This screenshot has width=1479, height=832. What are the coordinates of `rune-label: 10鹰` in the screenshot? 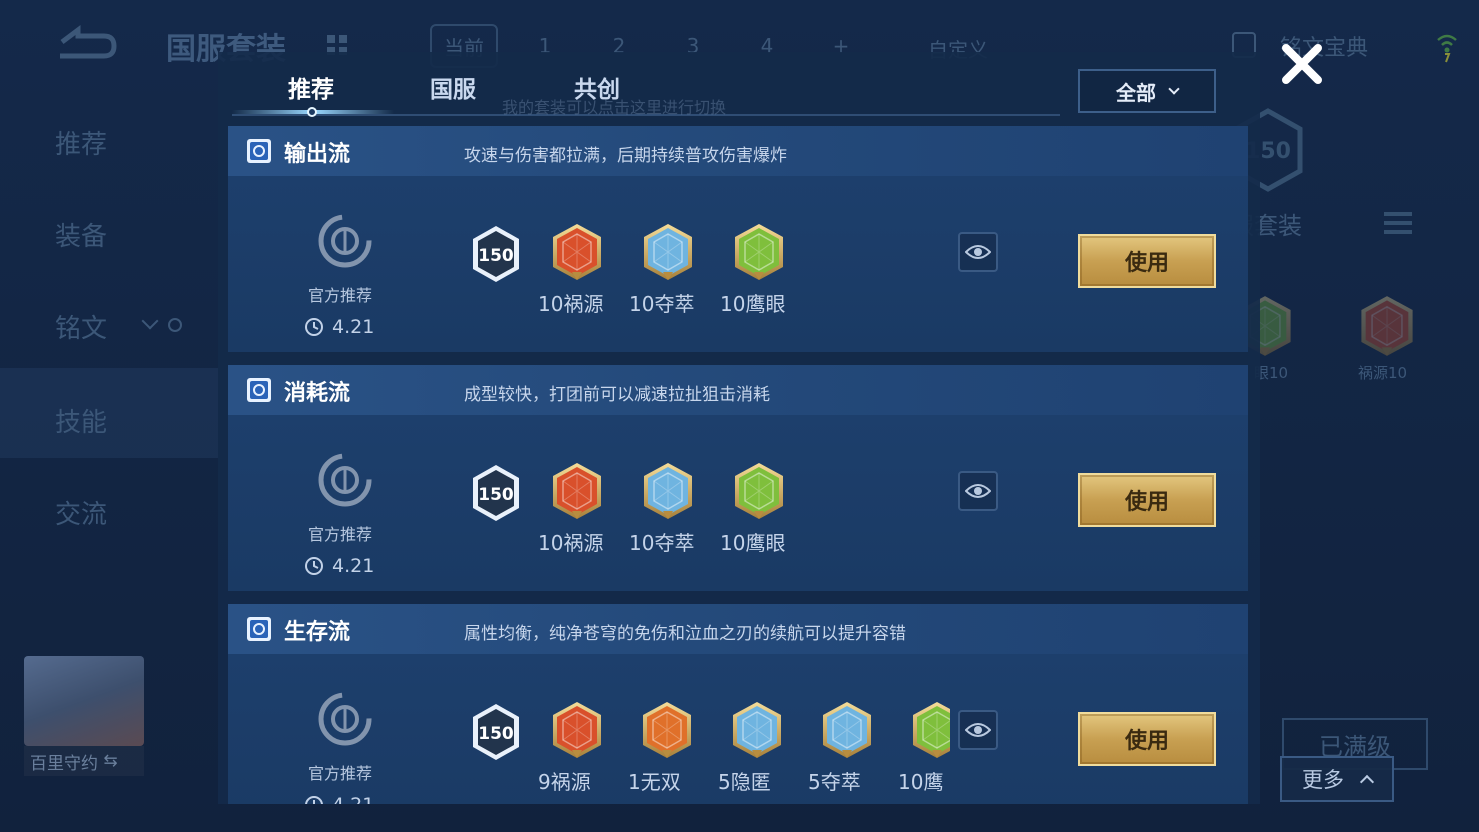 It's located at (921, 782).